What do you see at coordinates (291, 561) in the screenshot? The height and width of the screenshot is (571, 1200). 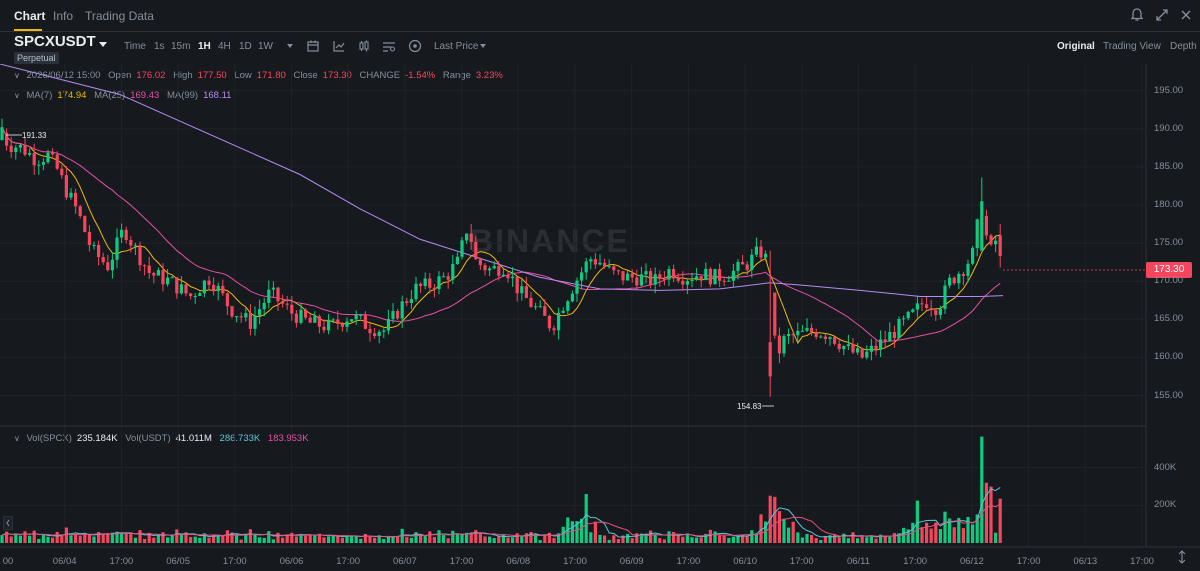 I see `time-tick-label: 06/06` at bounding box center [291, 561].